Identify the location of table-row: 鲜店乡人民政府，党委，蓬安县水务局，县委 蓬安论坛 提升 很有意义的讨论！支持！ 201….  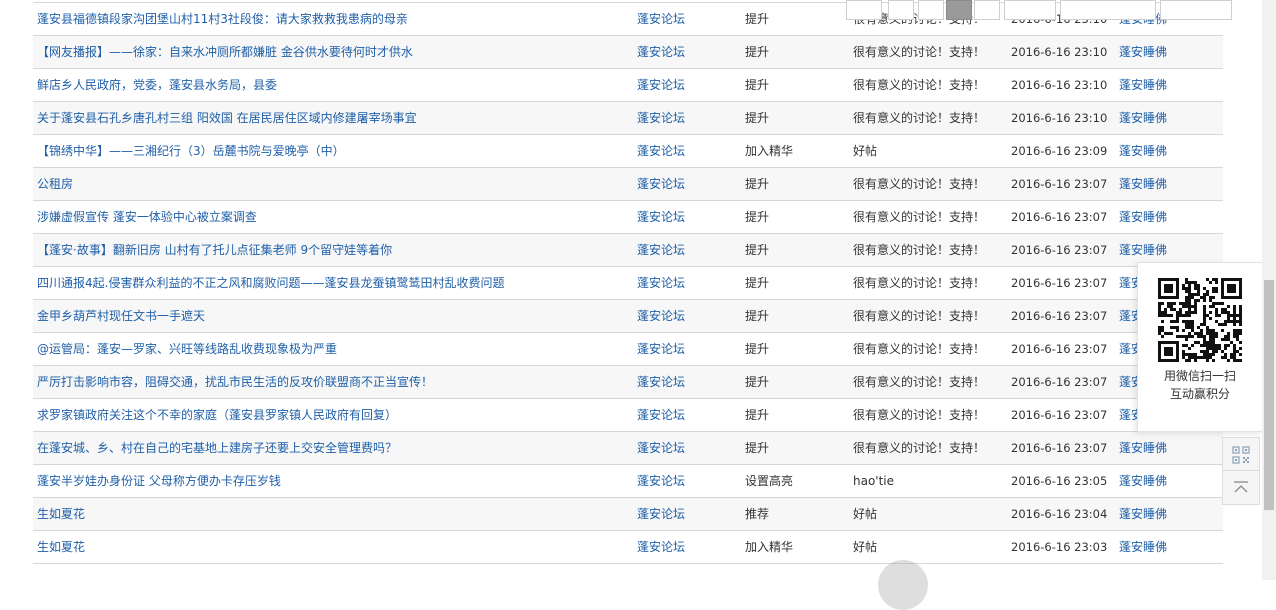
(628, 85).